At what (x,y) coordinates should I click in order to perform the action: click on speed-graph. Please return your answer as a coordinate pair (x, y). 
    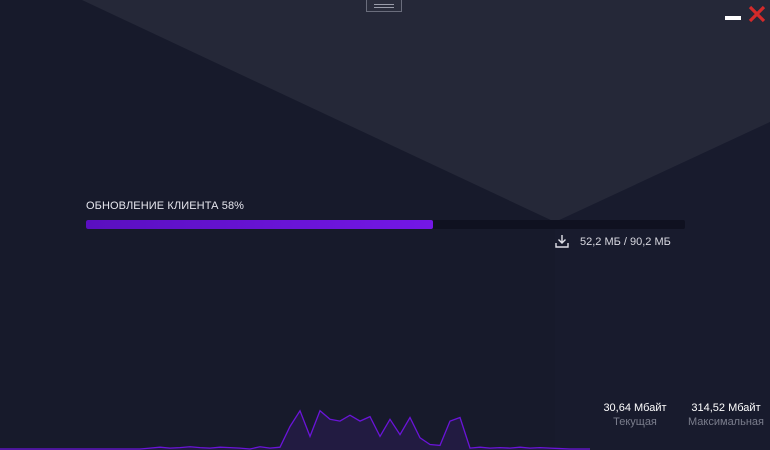
    Looking at the image, I should click on (295, 429).